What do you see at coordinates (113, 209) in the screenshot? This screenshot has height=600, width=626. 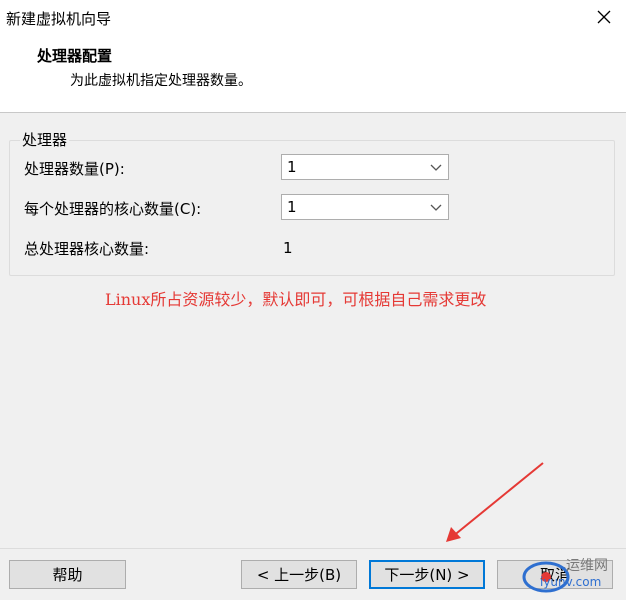 I see `cores-per-processor-label: 每个处理器的核心数量(C):` at bounding box center [113, 209].